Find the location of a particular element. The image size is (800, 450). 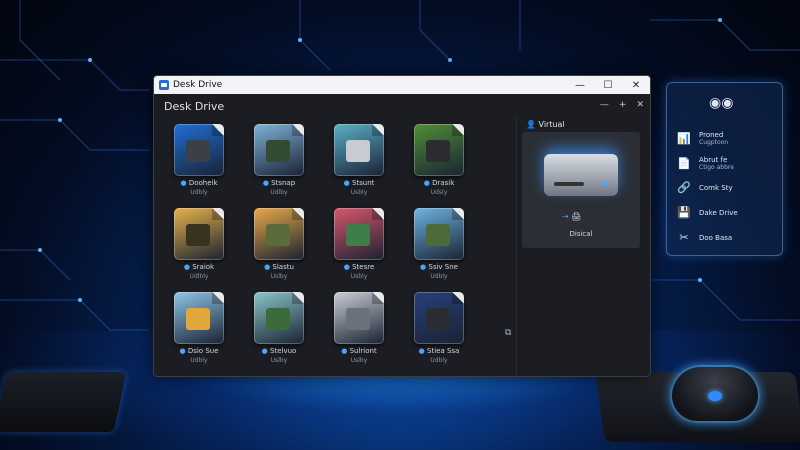

side-panel-item: 📊 Proned Cugptoon is located at coordinates (702, 138).